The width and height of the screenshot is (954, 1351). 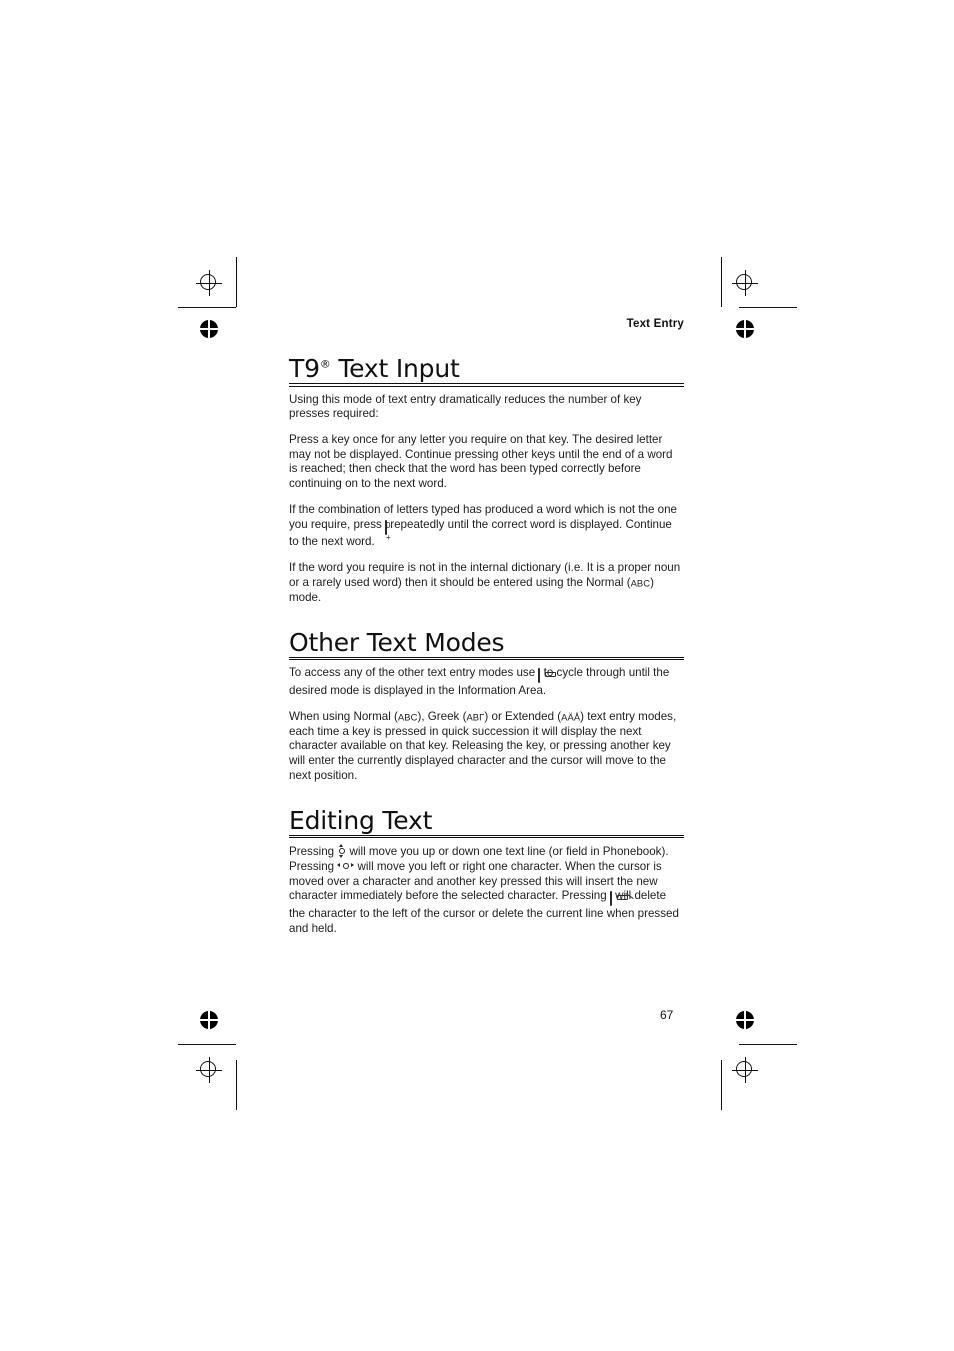 I want to click on registered-trademark-icon: ®, so click(x=325, y=364).